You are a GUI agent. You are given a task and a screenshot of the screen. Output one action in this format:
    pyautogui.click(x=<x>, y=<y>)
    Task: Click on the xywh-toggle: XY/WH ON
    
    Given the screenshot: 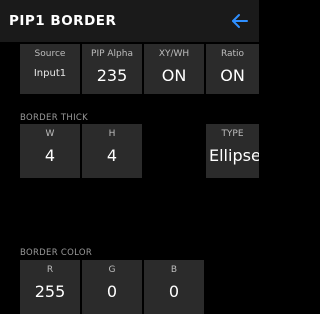 What is the action you would take?
    pyautogui.click(x=174, y=69)
    